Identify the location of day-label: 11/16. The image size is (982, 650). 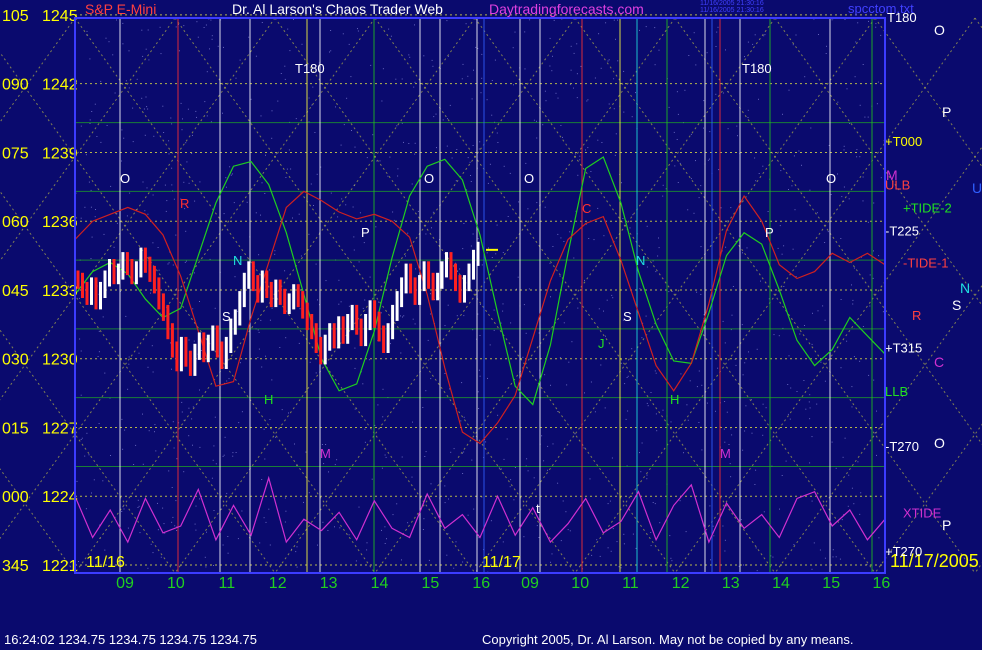
(105, 562).